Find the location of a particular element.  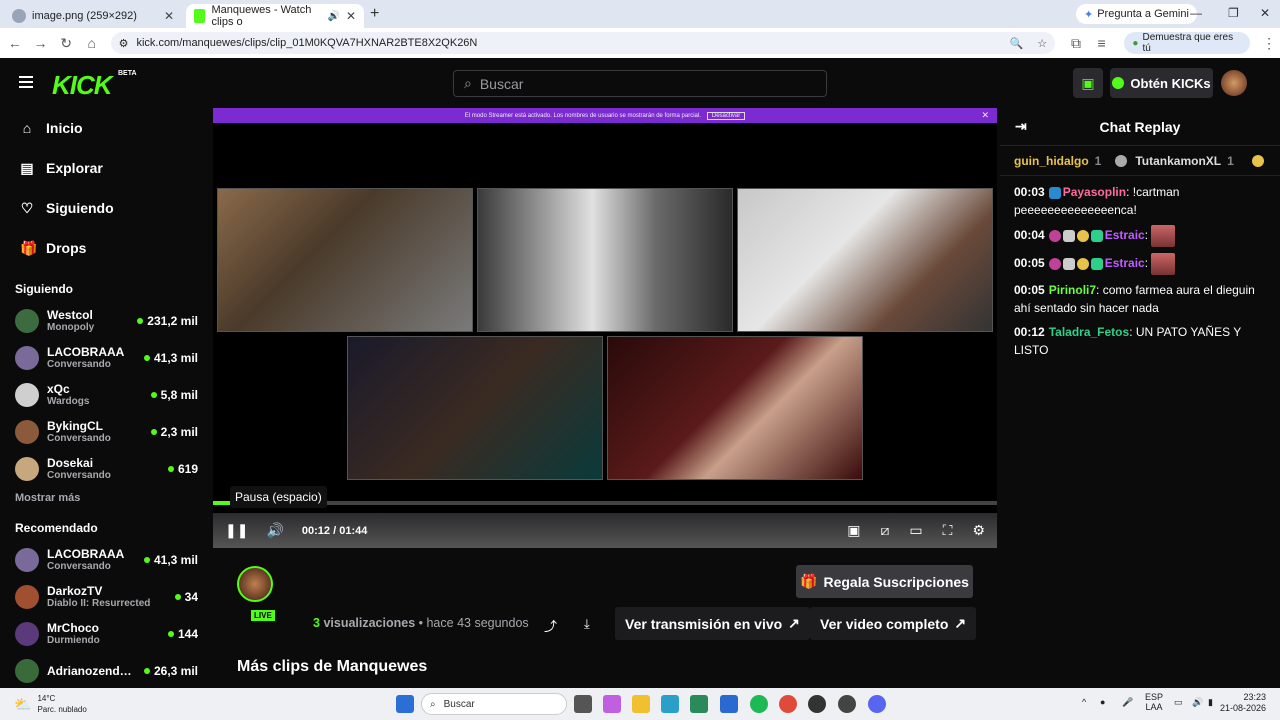

gemini-button: ✦ Pregunta a Gemini is located at coordinates (1136, 14).